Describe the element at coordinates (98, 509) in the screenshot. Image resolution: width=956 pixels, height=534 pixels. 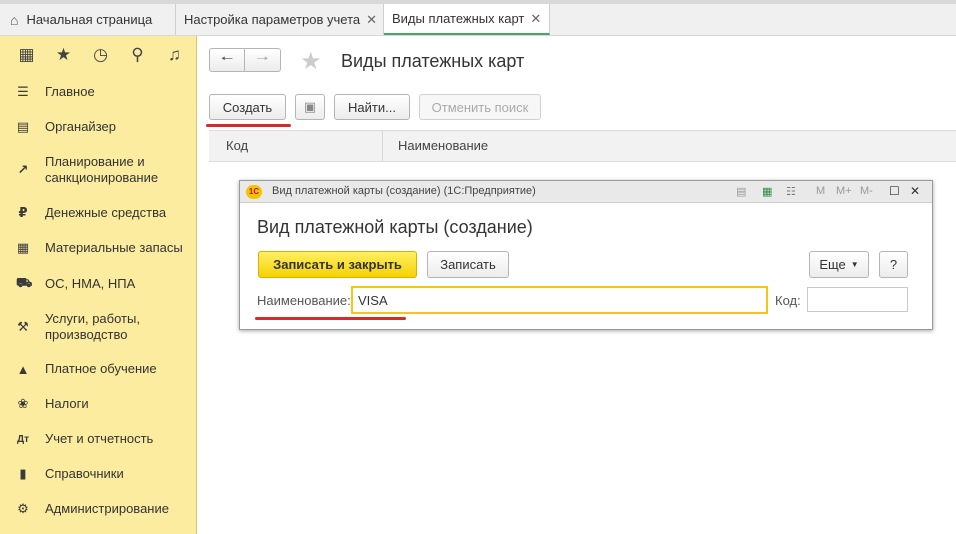
I see `sidebar-item-administration: ⚙ Администрирование` at that location.